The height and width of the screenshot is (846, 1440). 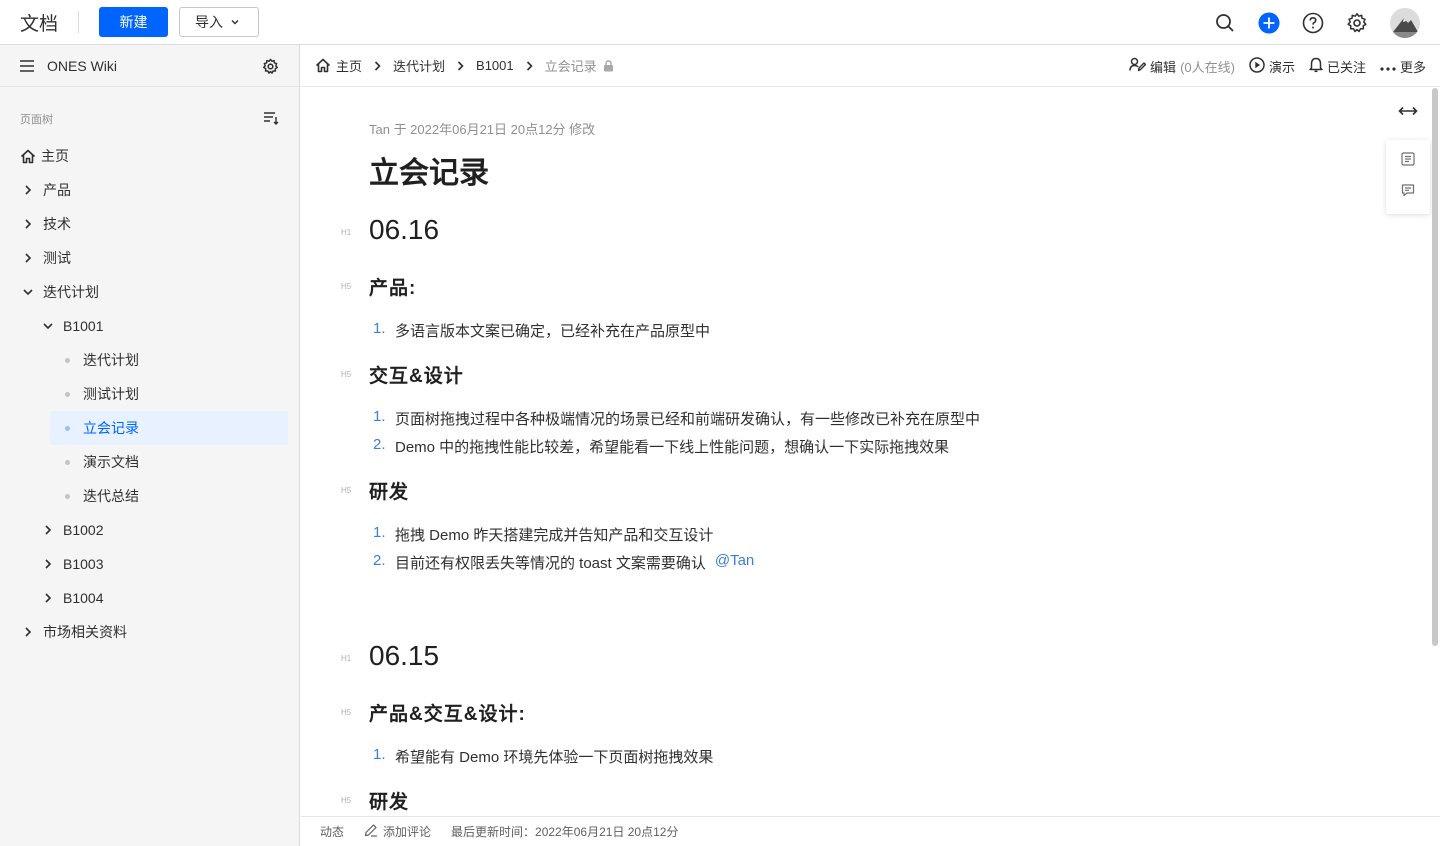 I want to click on tree-node-label: 立会记录, so click(x=111, y=428).